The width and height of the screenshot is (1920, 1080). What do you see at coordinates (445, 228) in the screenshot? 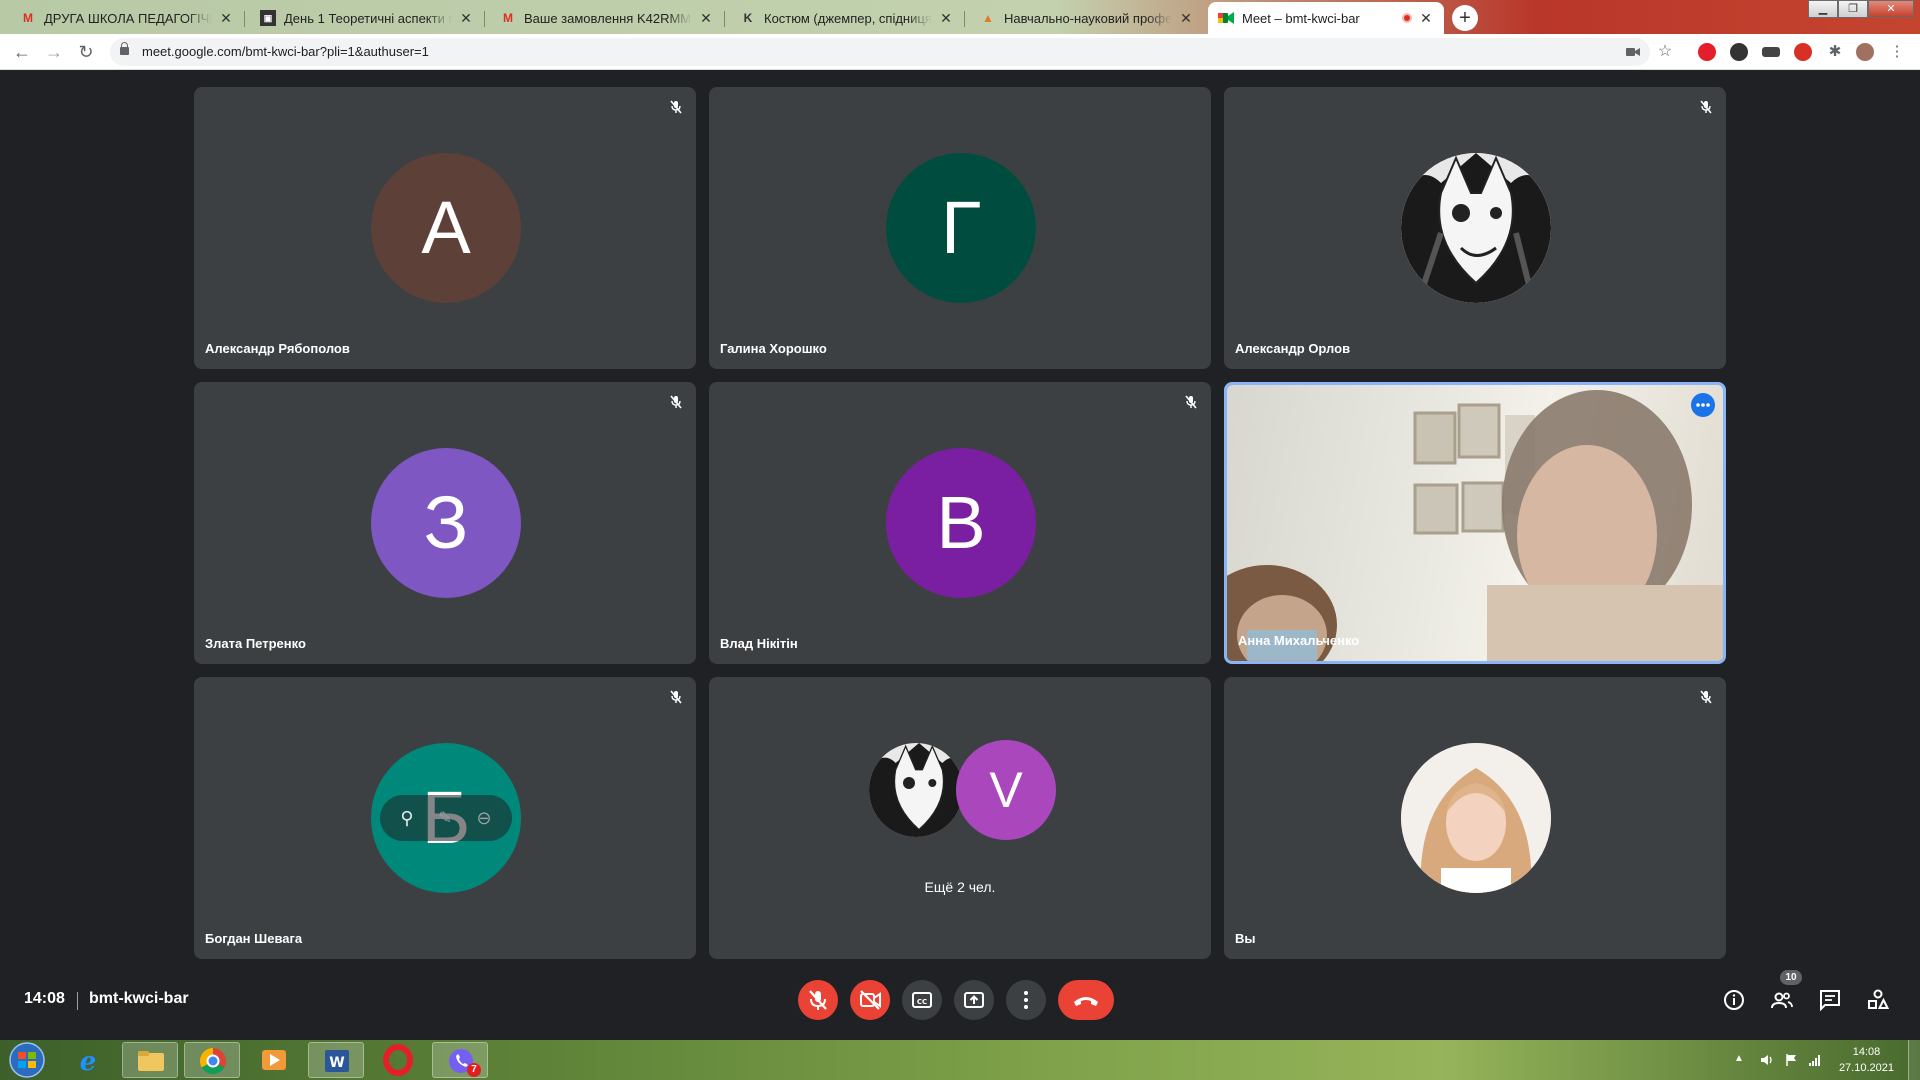
I see `participant-tile: А Александр Рябополов` at bounding box center [445, 228].